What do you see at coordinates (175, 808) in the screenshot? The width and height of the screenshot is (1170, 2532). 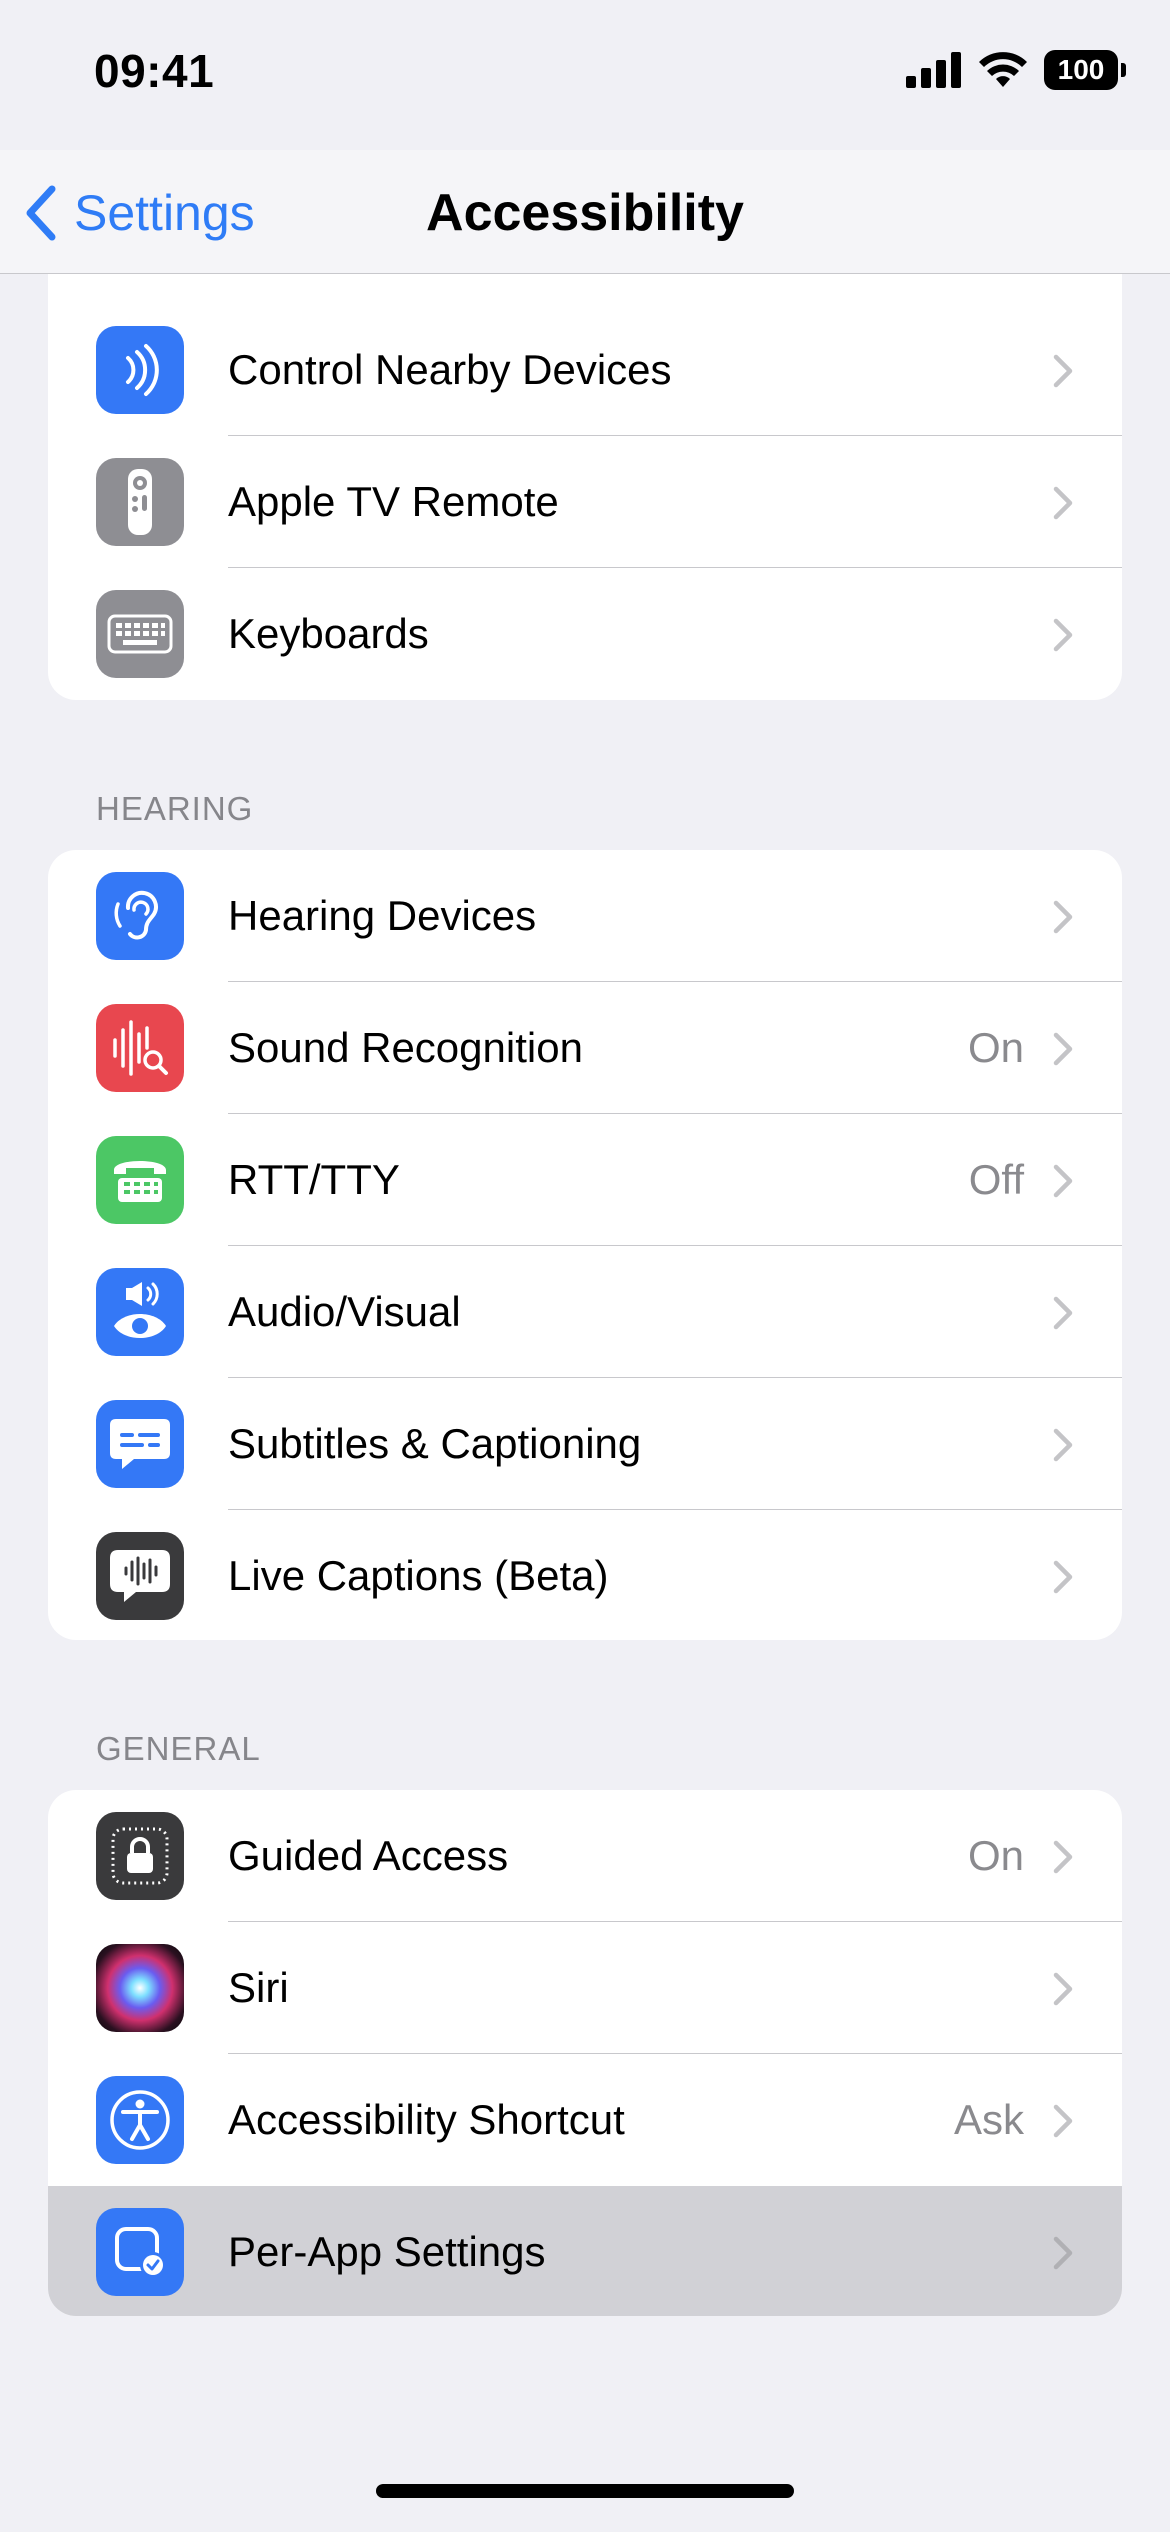 I see `section-header-hearing: HEARING` at bounding box center [175, 808].